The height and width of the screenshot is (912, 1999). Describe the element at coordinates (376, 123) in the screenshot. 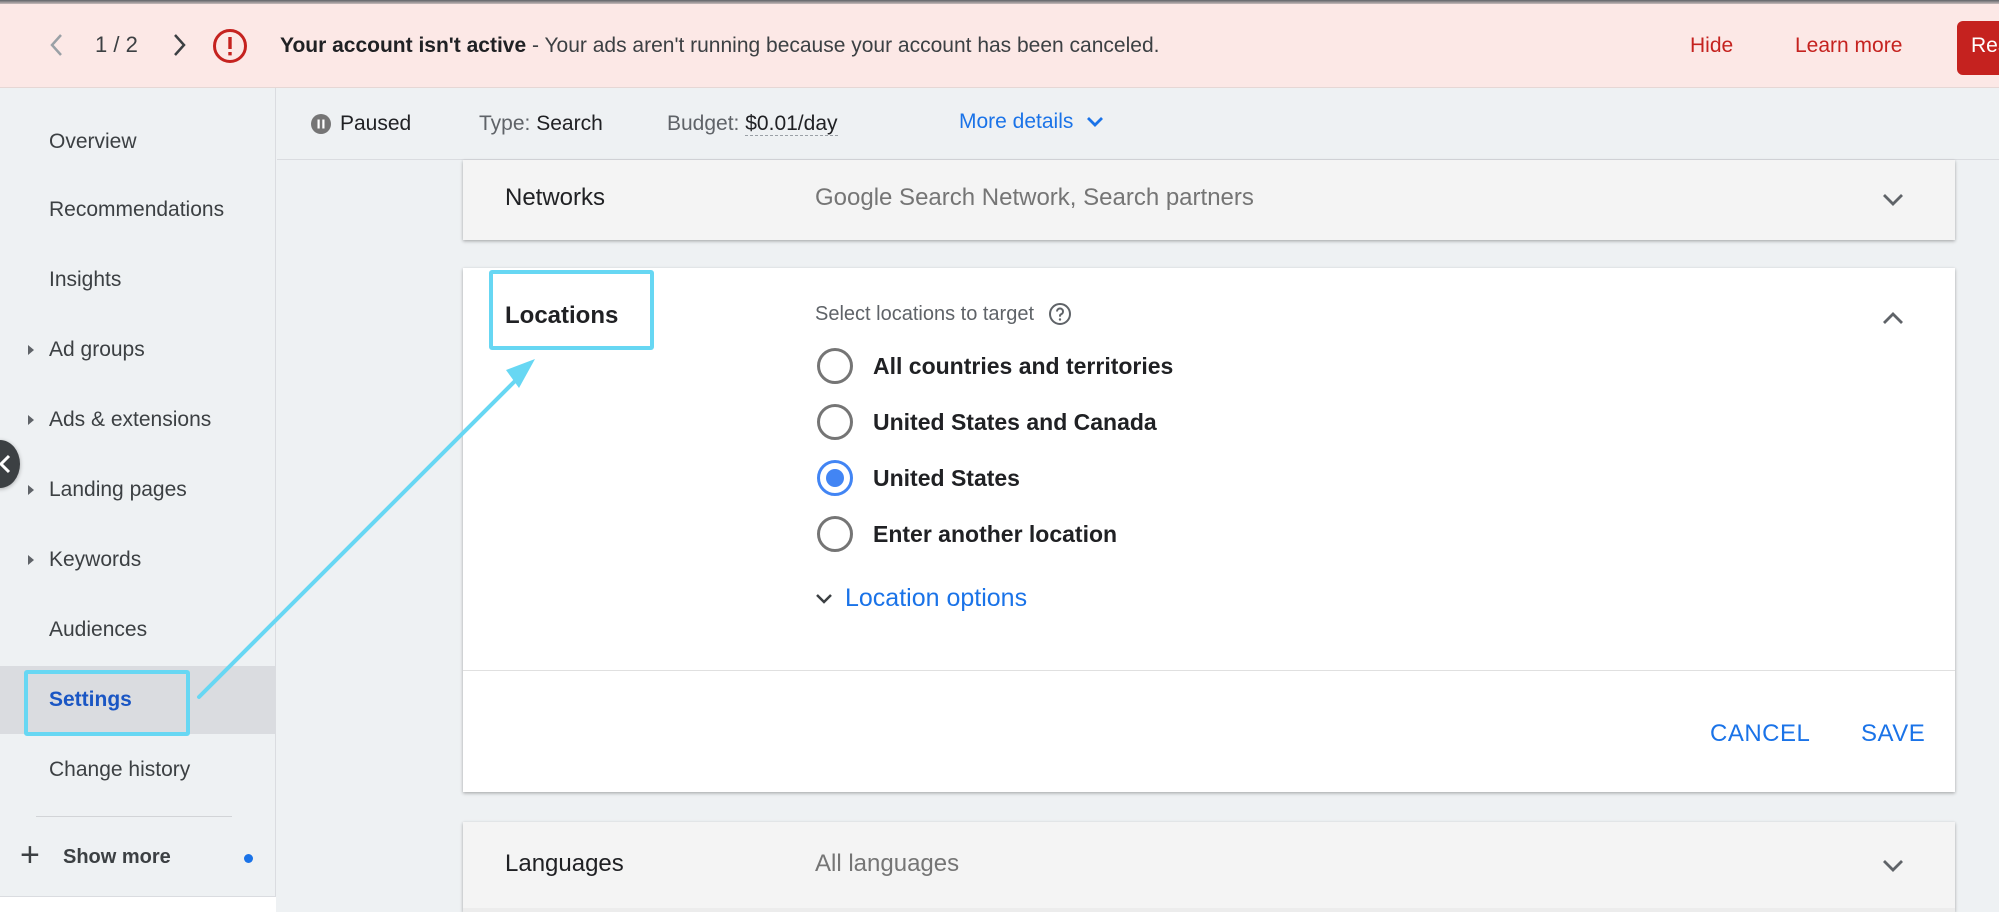

I see `campaign-status: Paused` at that location.